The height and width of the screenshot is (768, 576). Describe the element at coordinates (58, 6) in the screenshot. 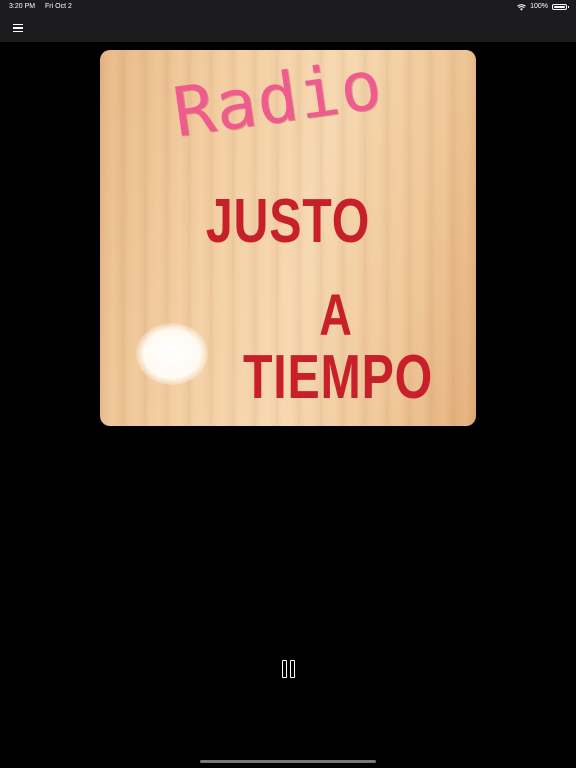

I see `status-date: Fri Oct 2` at that location.